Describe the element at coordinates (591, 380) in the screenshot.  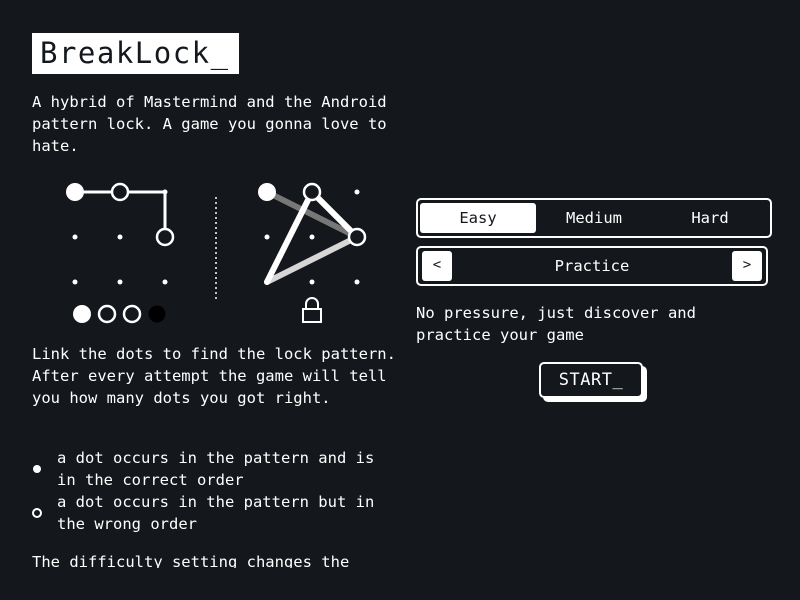
I see `start-button: START_` at that location.